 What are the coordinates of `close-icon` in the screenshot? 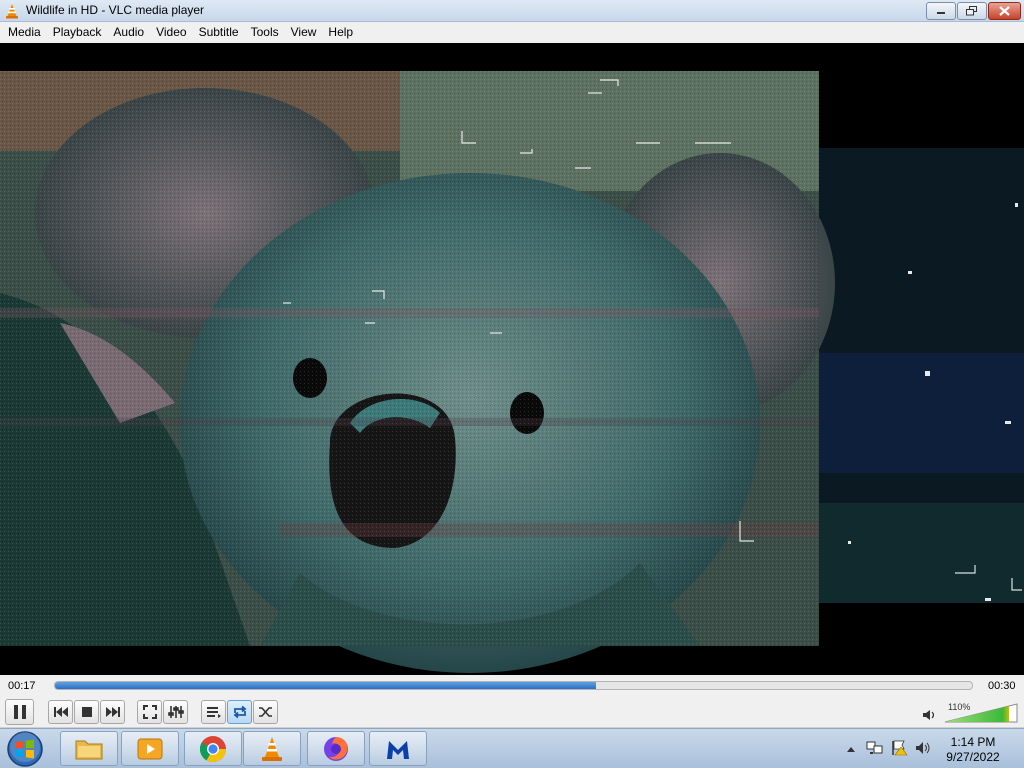 It's located at (1004, 11).